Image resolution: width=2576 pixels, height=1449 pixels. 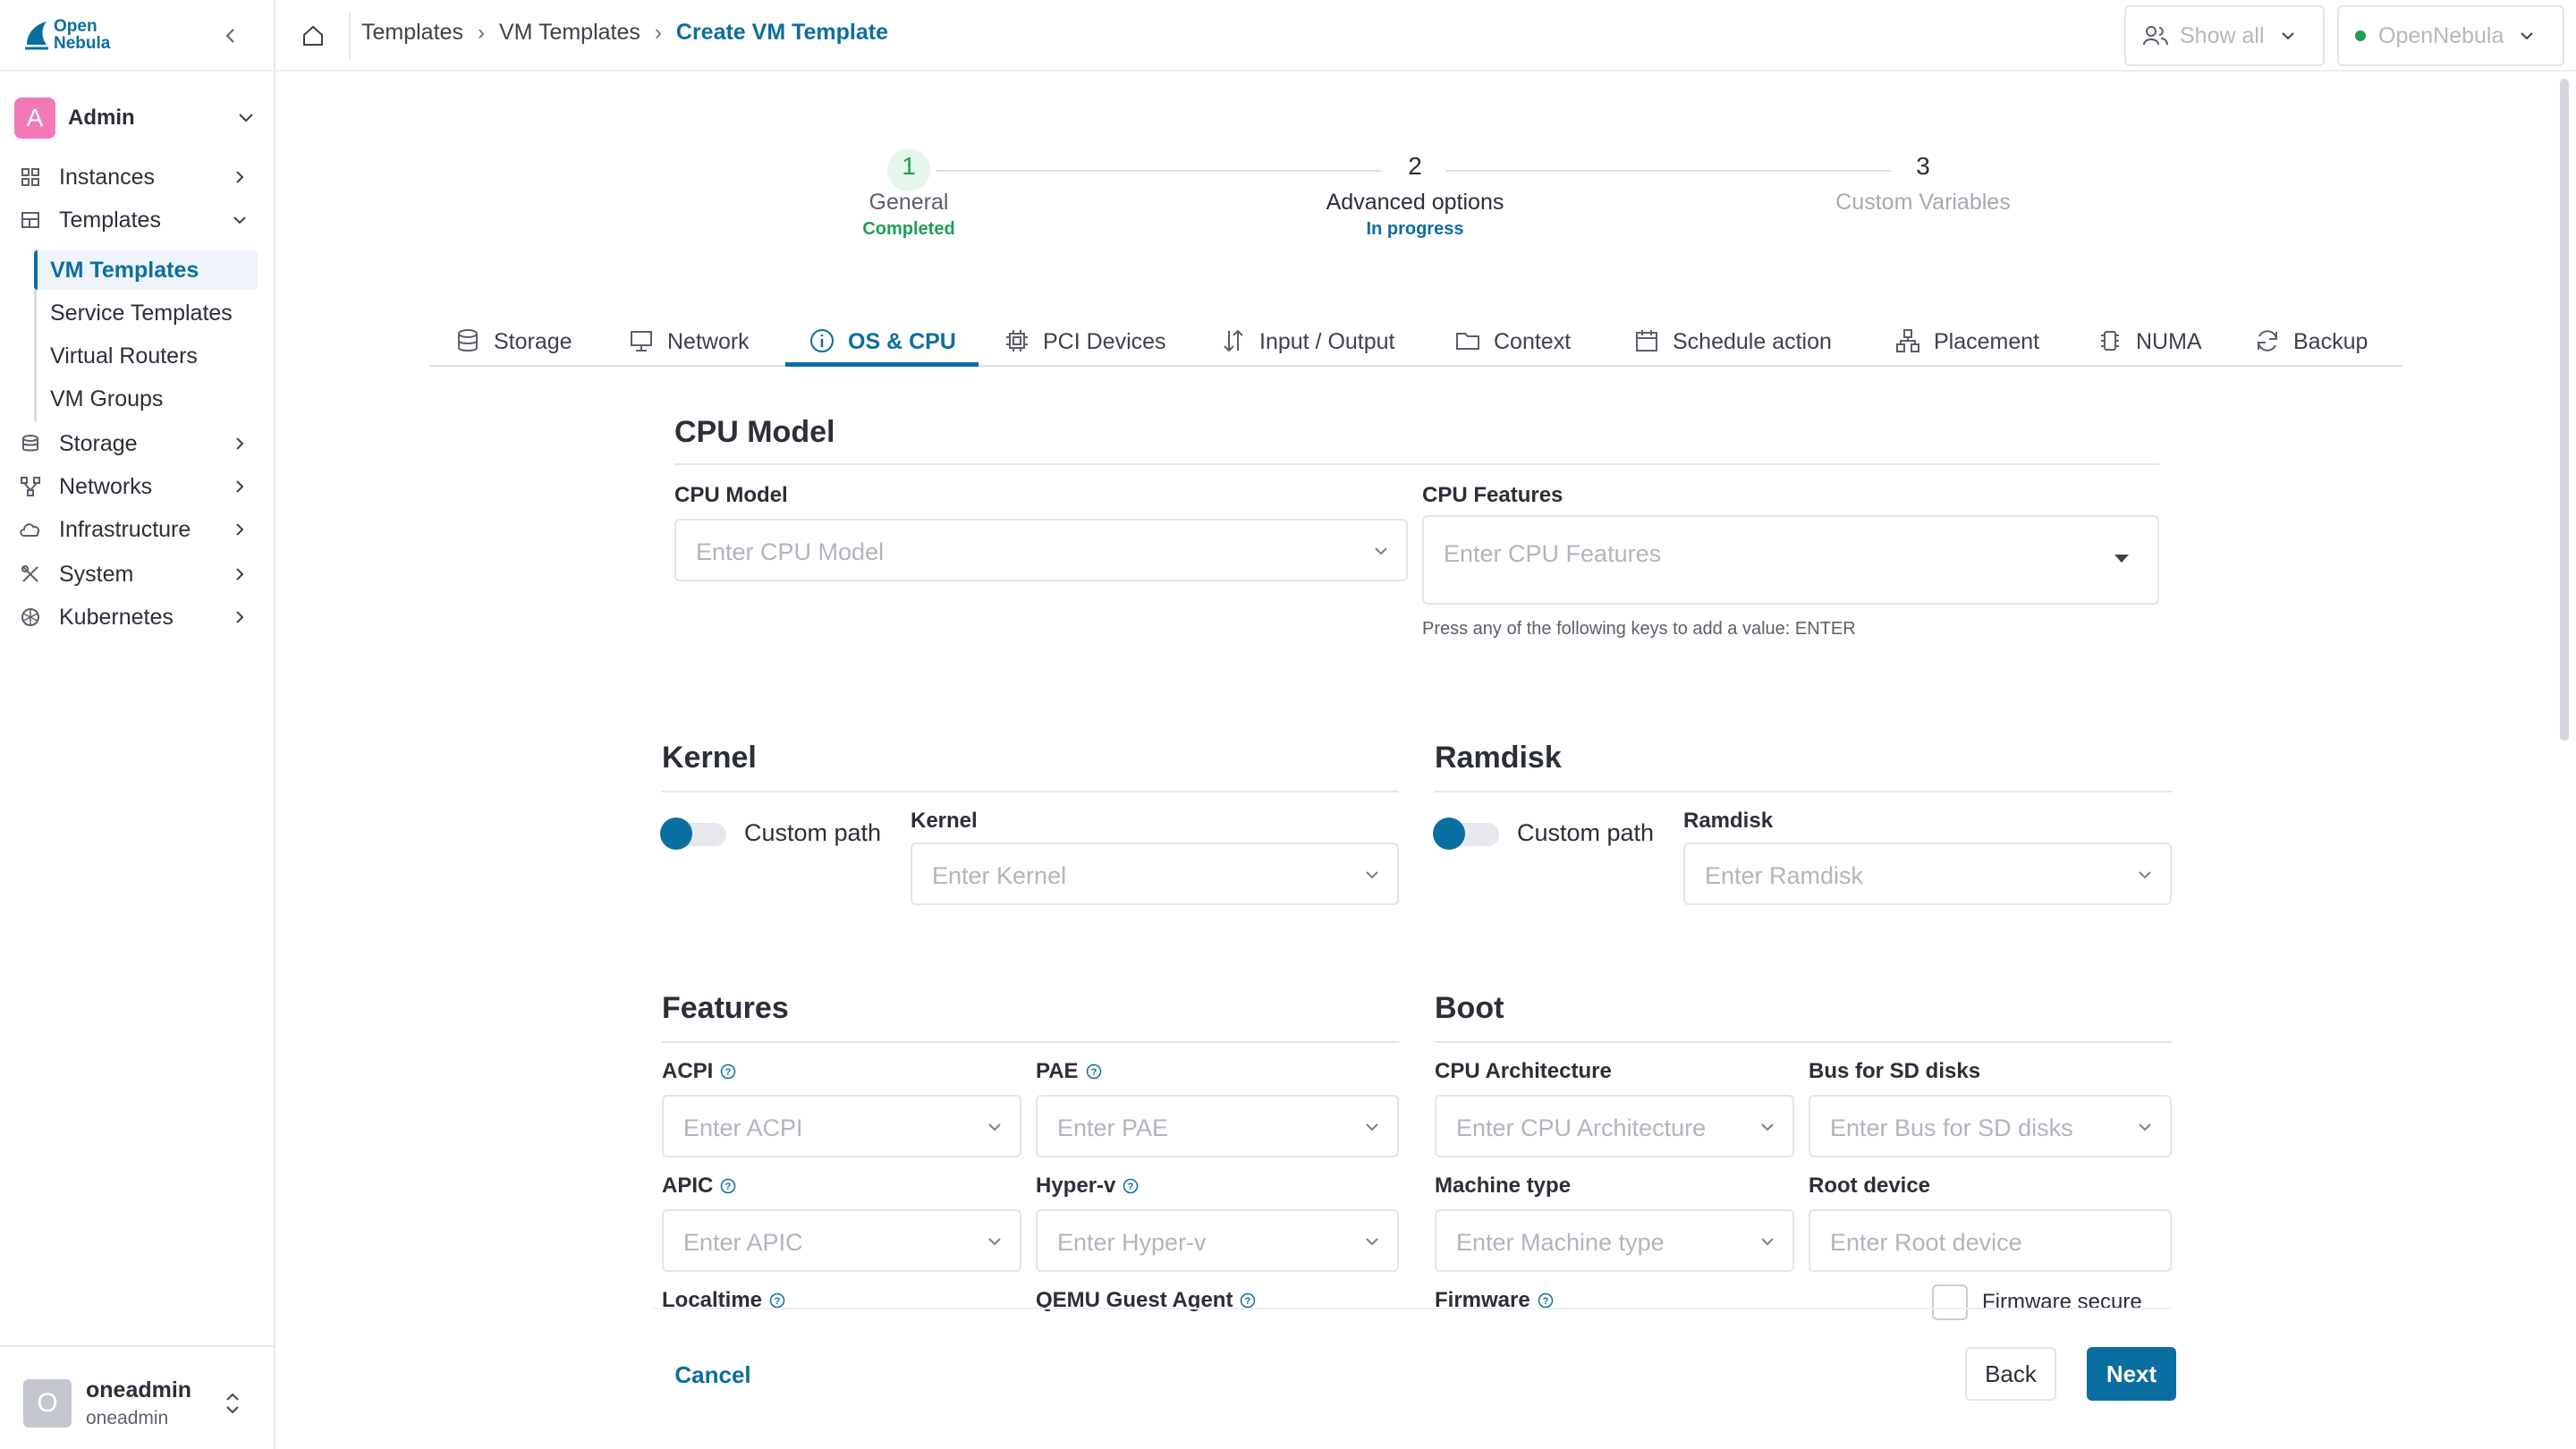 I want to click on bus-sd-disks-select: Enter Bus for SD disks, so click(x=1990, y=1126).